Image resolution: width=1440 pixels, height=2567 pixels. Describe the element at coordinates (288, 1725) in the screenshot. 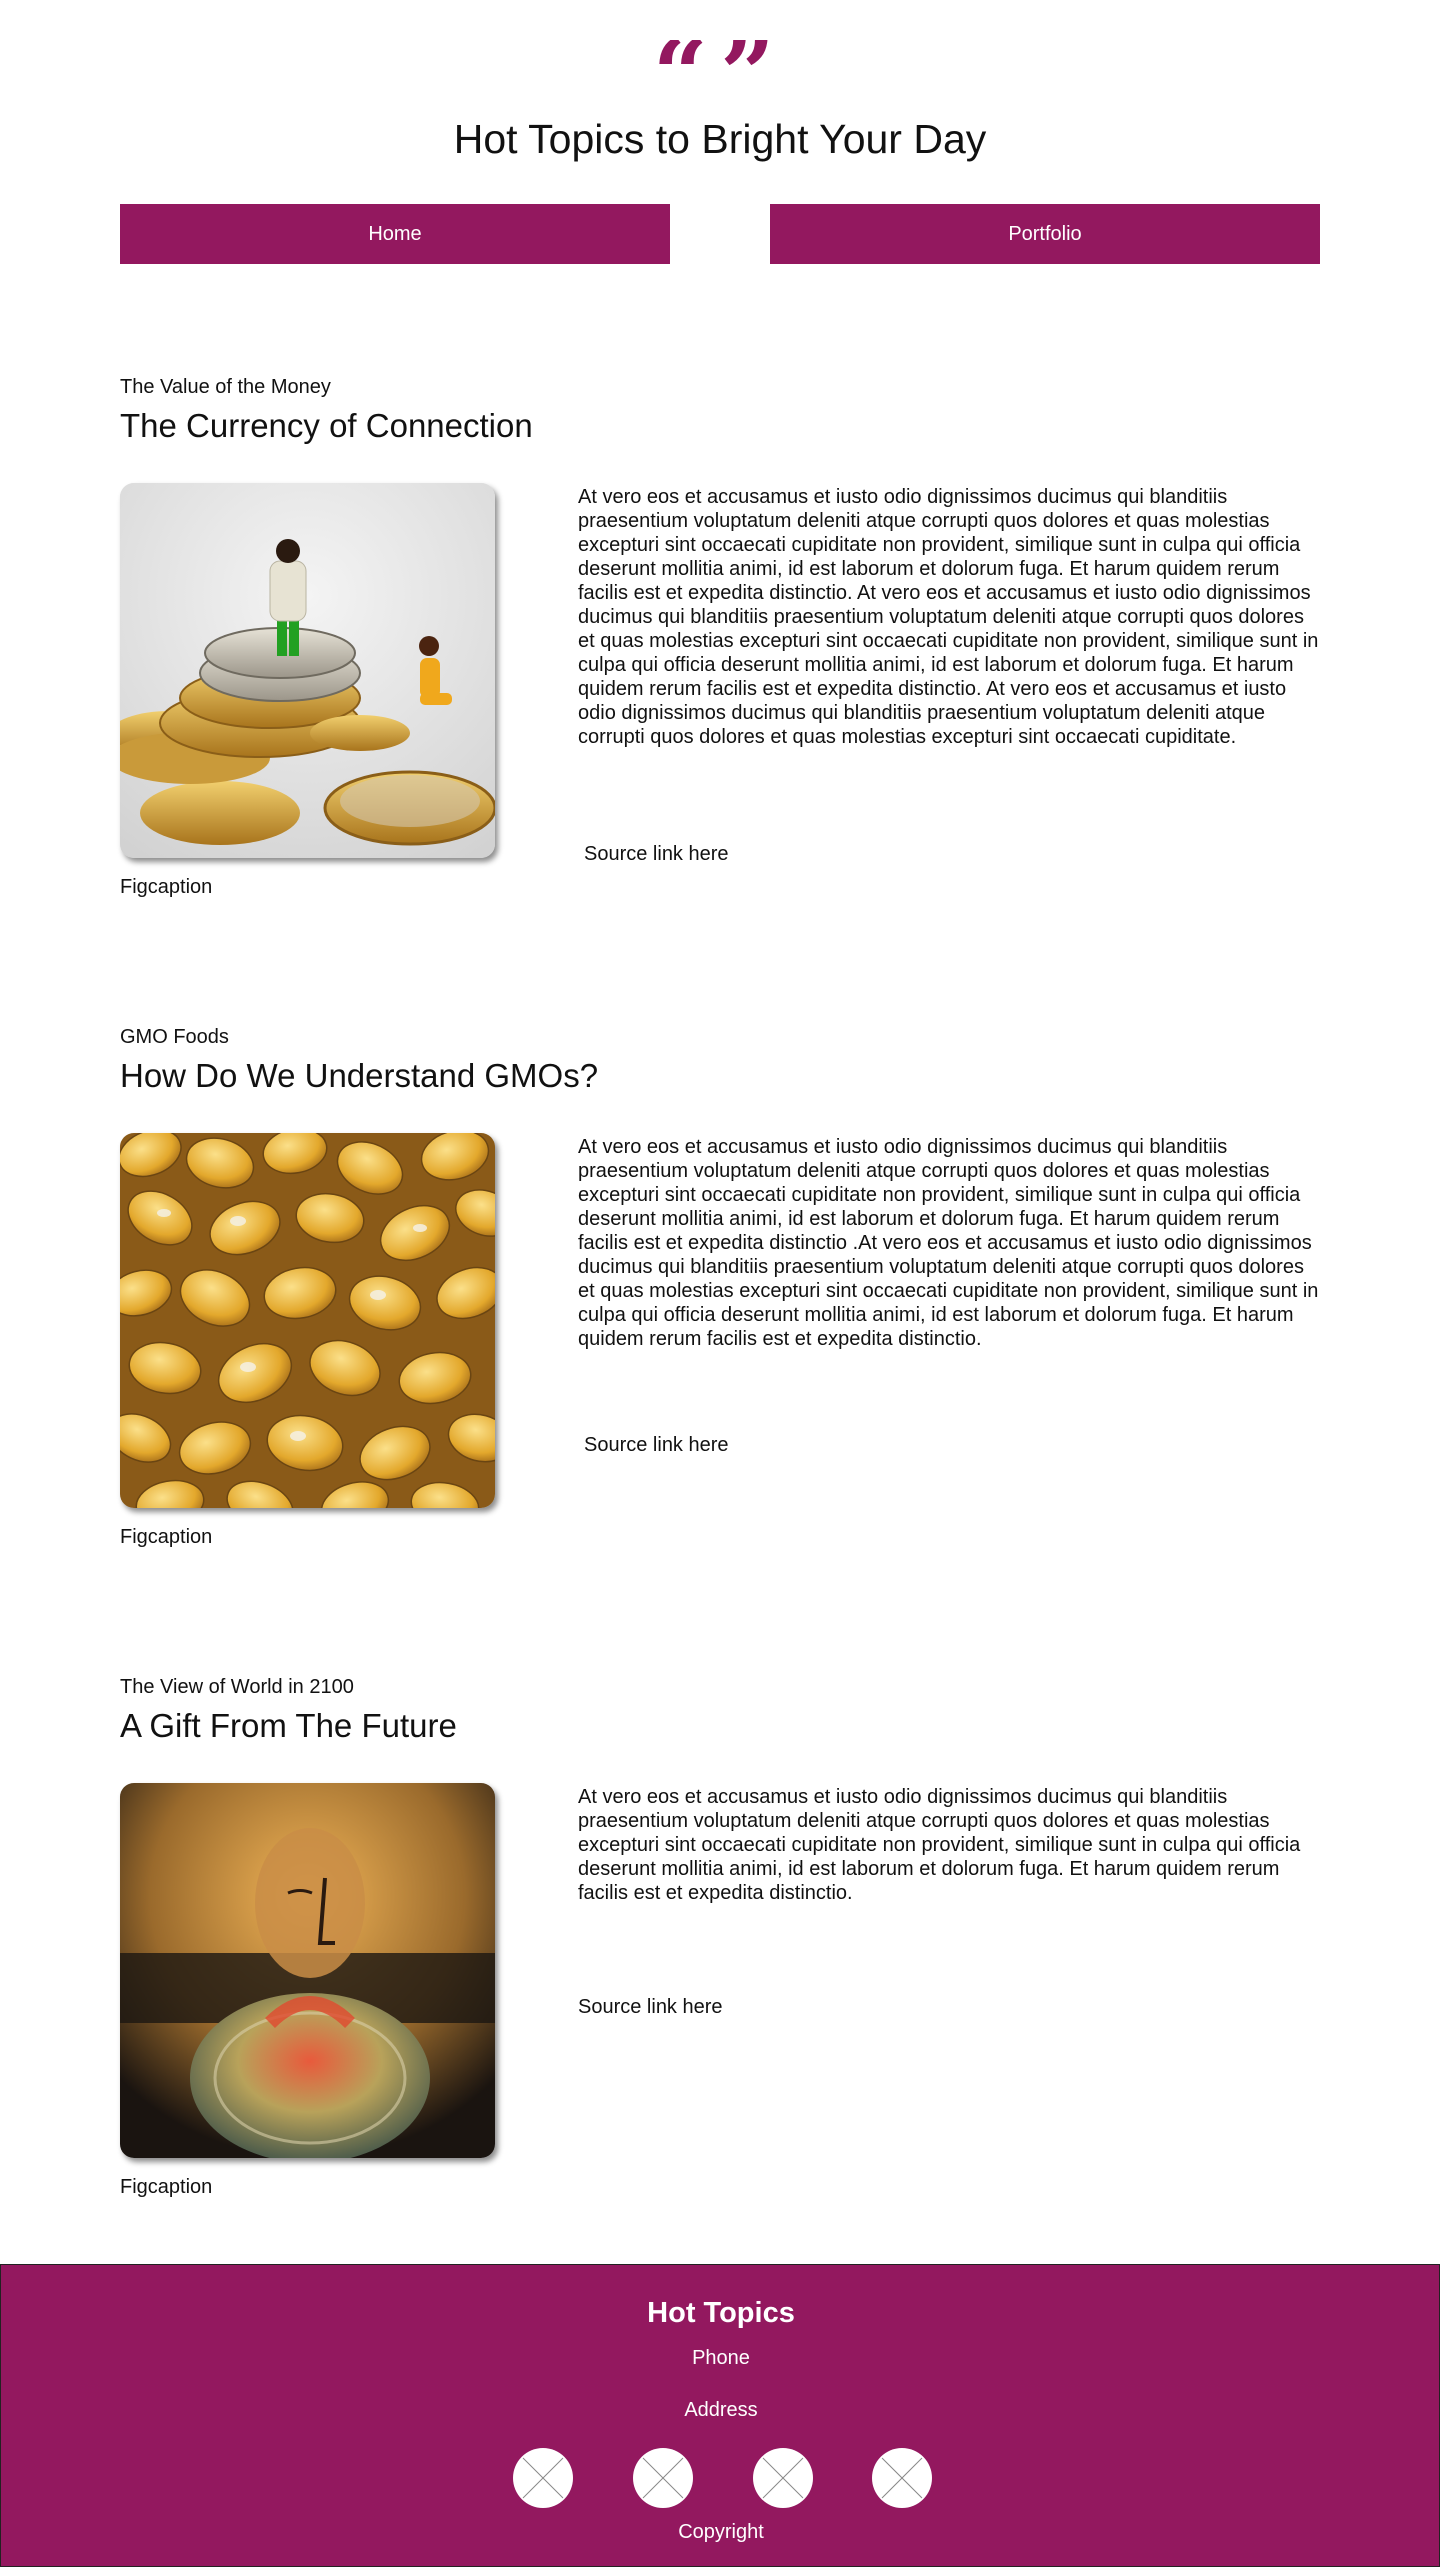

I see `article-headline: A Gift From The Future` at that location.